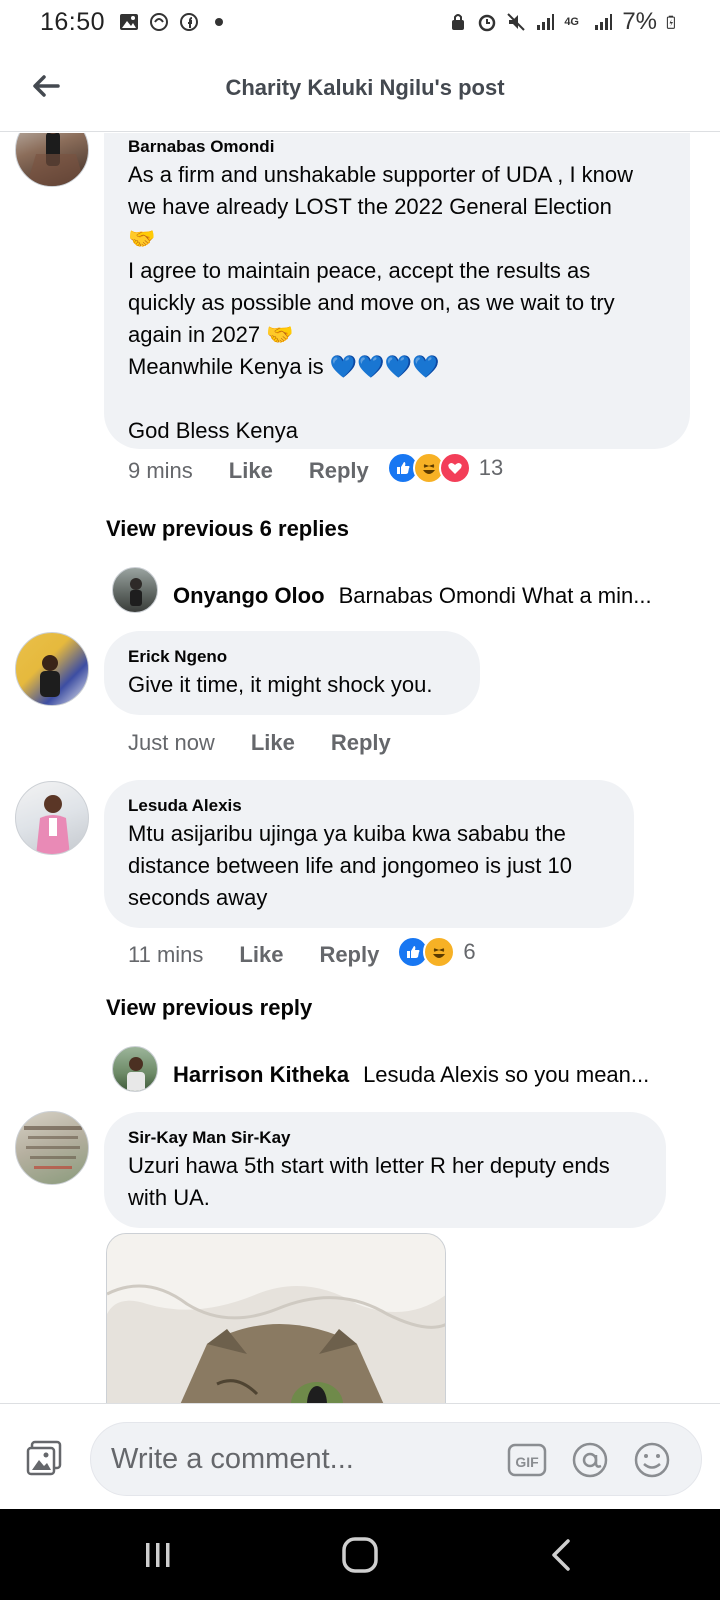 This screenshot has width=720, height=1600. What do you see at coordinates (385, 1138) in the screenshot?
I see `comment-author: Sir-Kay Man Sir-Kay` at bounding box center [385, 1138].